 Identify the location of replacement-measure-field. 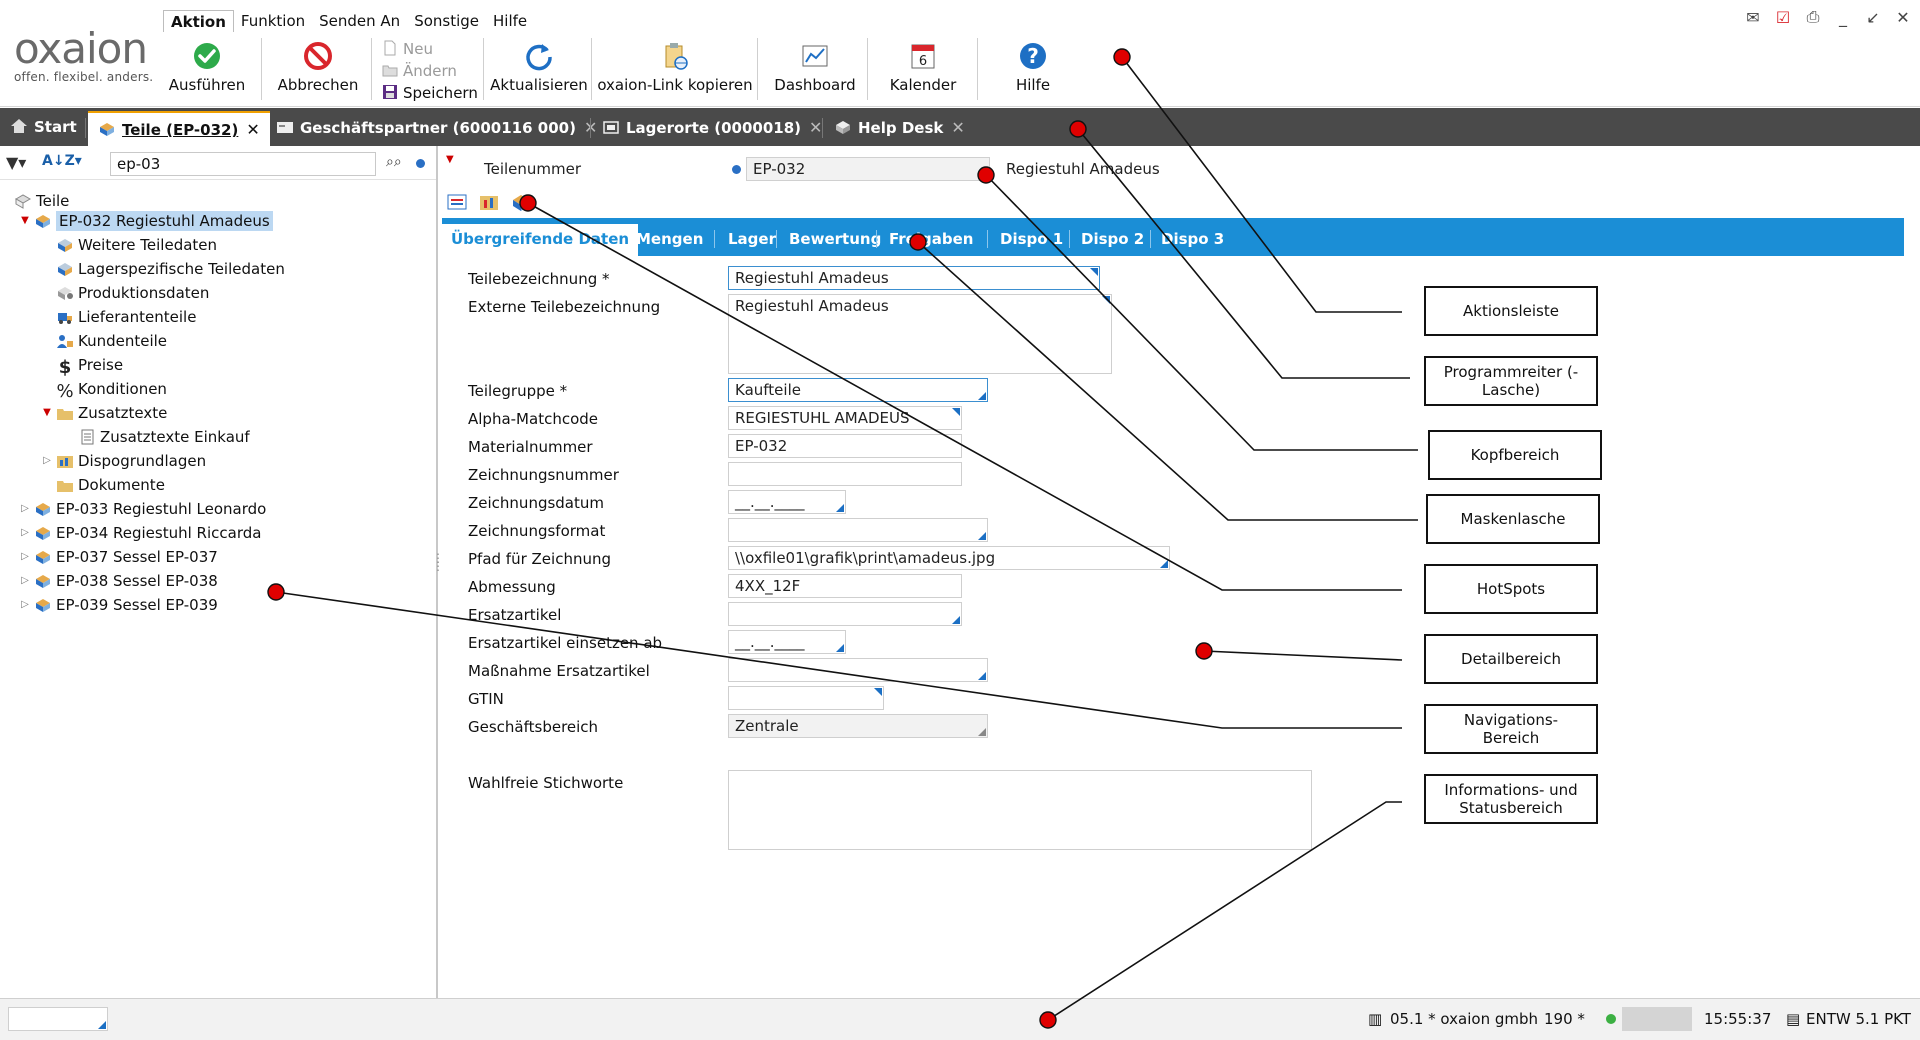
(858, 670).